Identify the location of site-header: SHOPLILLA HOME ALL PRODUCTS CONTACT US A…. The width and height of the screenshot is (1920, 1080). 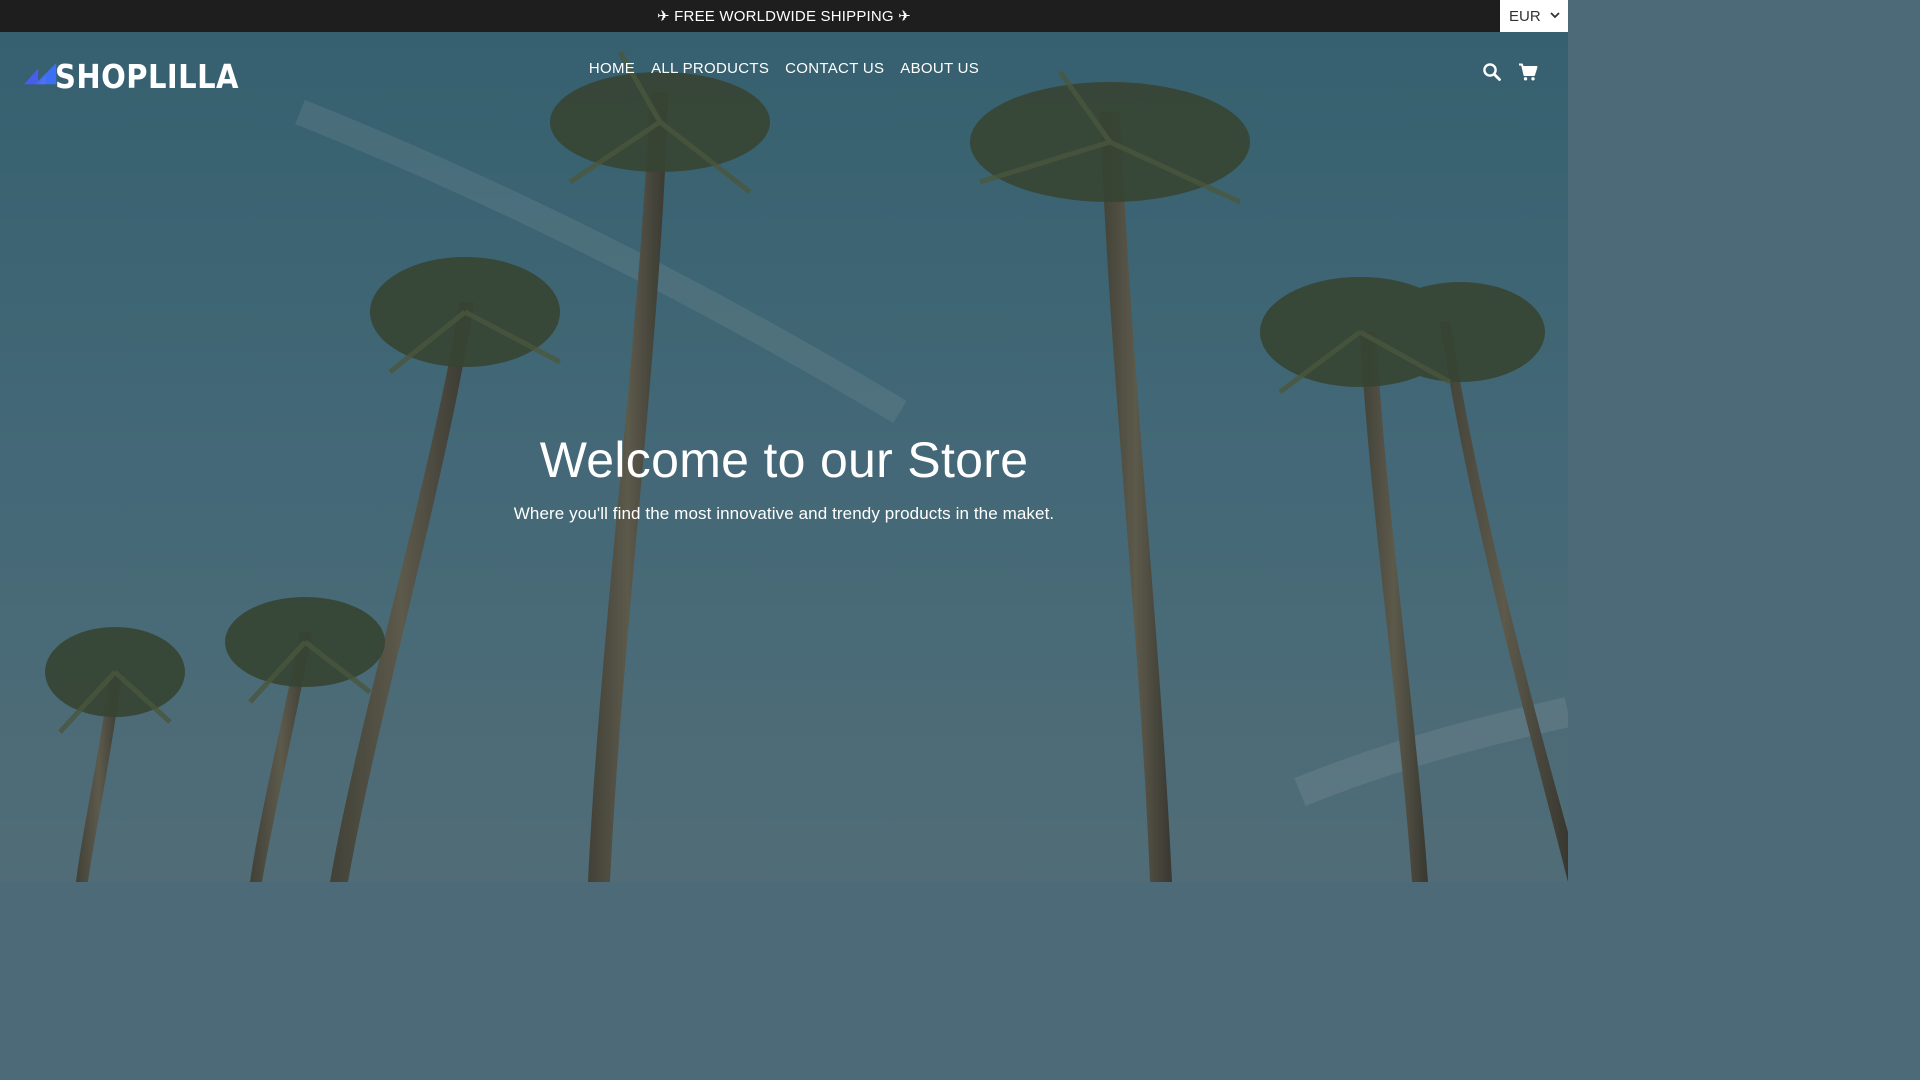
(784, 73).